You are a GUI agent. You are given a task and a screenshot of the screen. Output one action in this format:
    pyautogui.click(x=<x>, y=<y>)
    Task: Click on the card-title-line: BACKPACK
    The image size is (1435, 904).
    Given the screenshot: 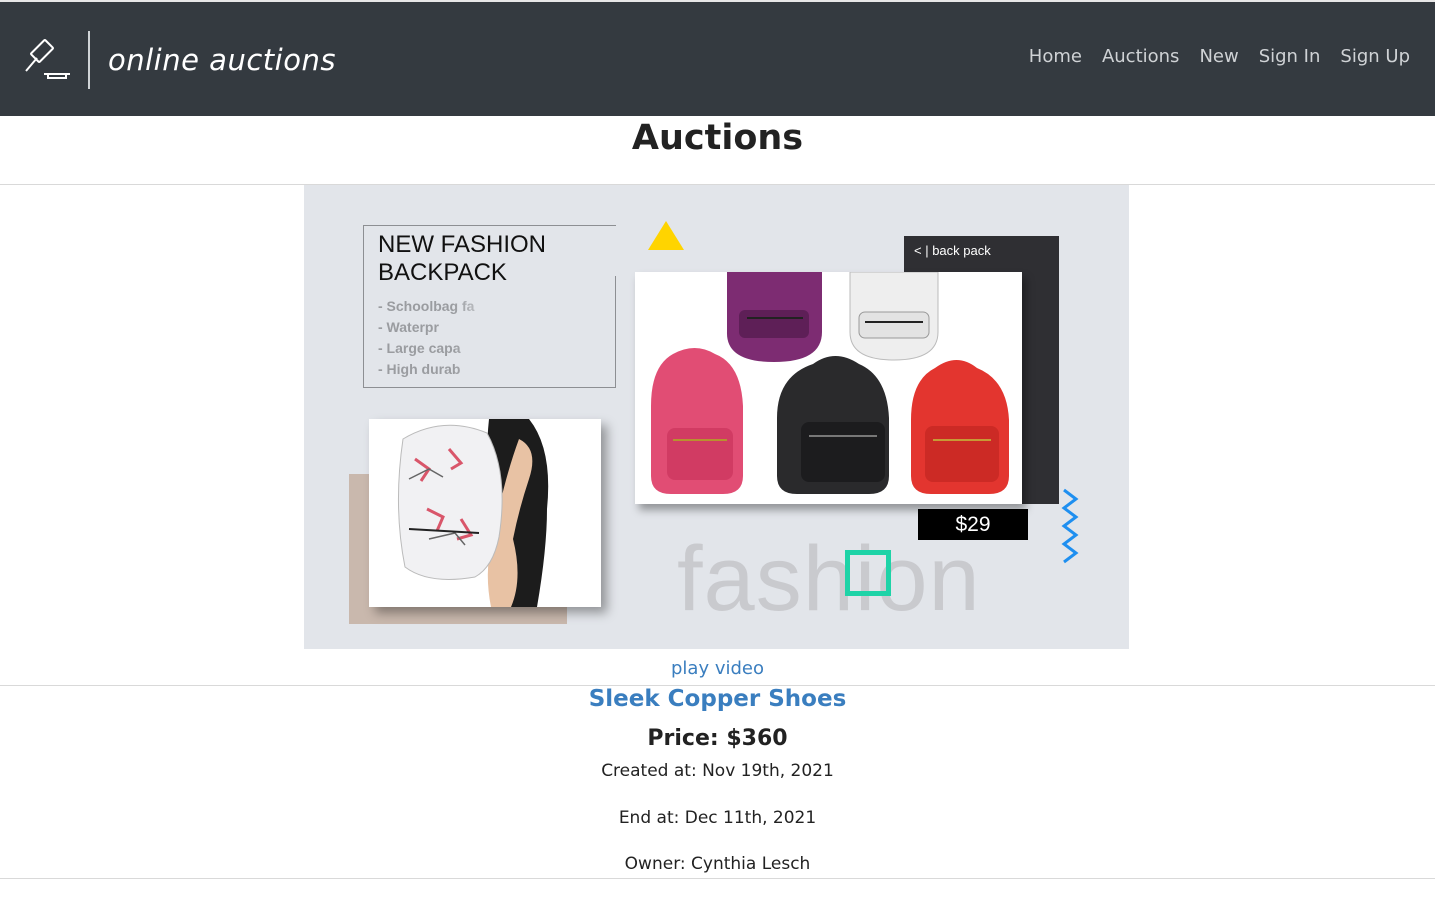 What is the action you would take?
    pyautogui.click(x=442, y=272)
    